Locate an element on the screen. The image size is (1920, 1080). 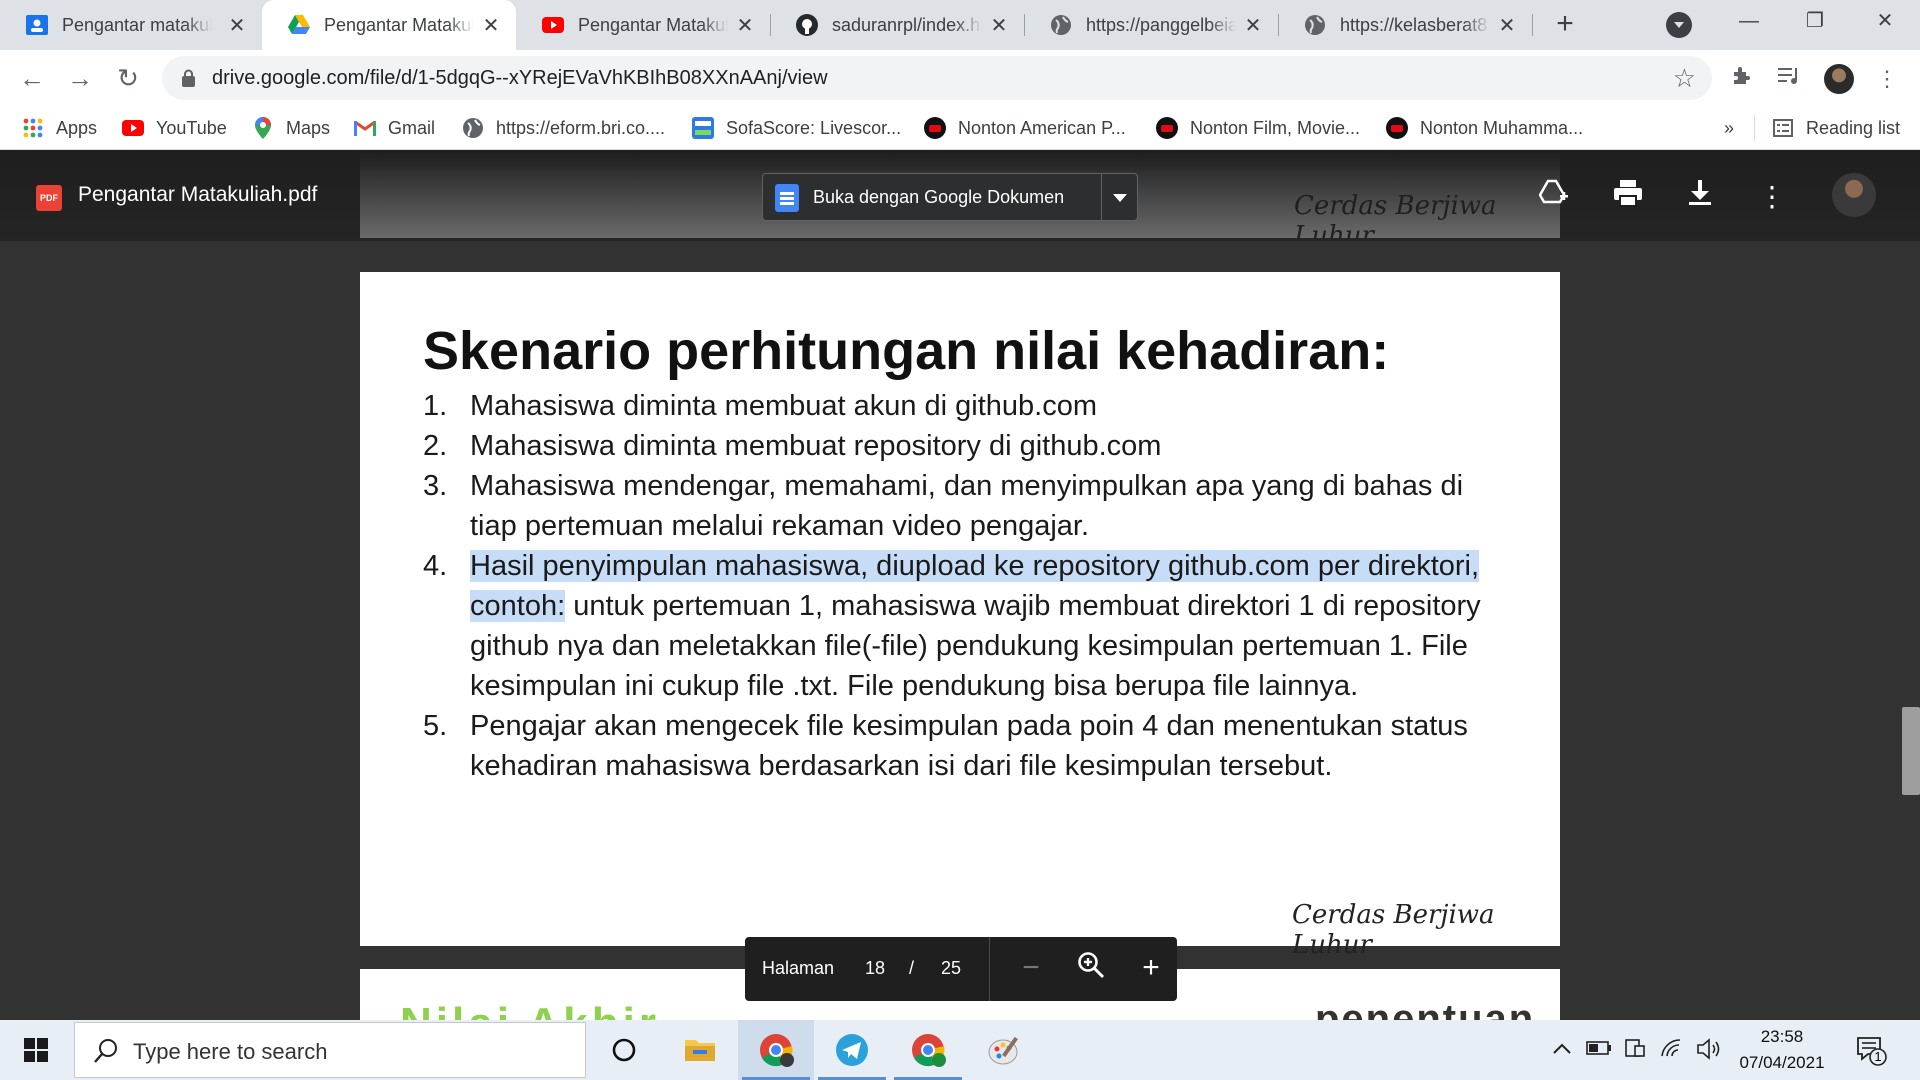
more-options-icon: ⋮ is located at coordinates (1772, 197).